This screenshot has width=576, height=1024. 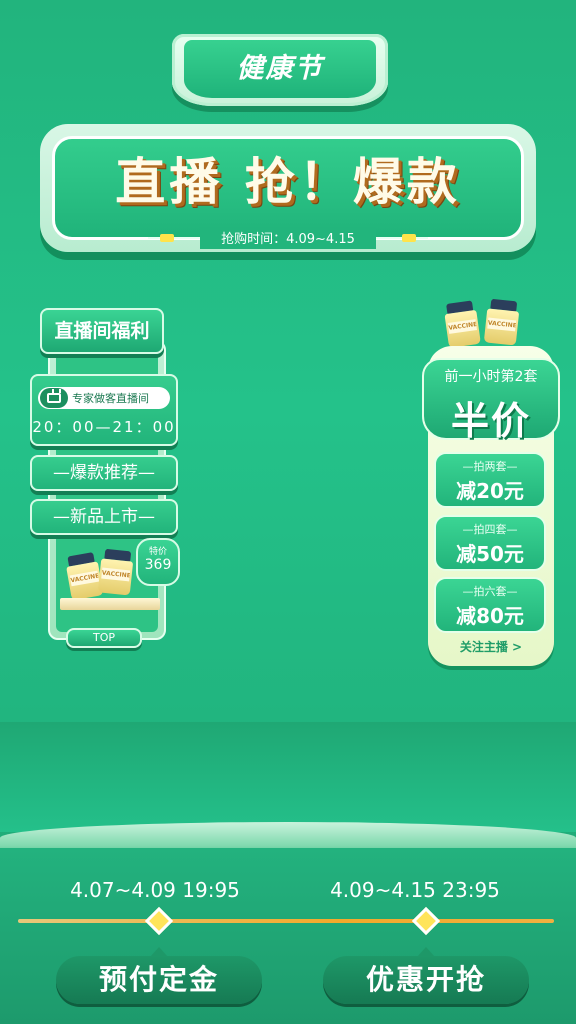 I want to click on sale-time: 抢购时间：4.09~4.15, so click(x=288, y=239).